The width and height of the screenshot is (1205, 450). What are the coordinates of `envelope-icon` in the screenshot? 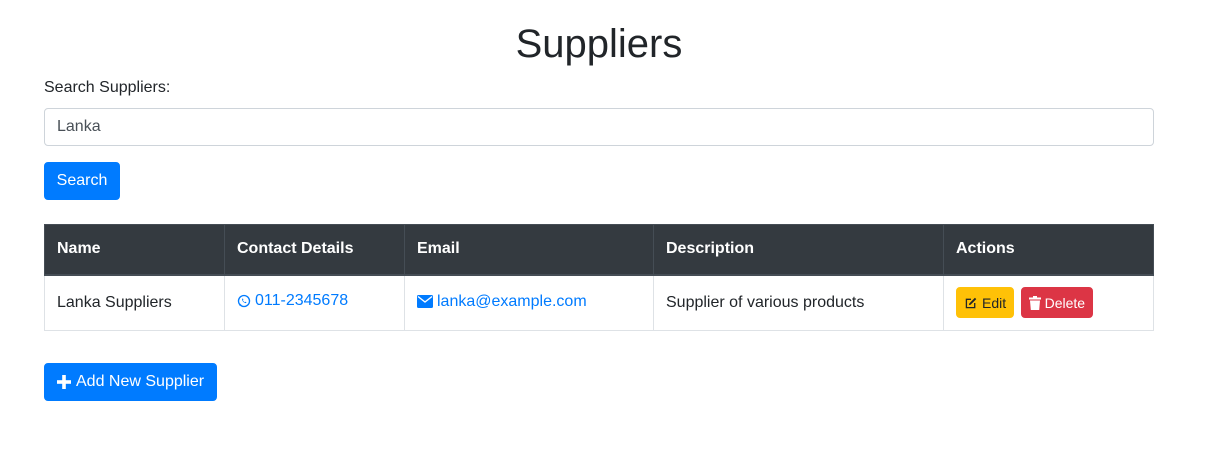 It's located at (425, 301).